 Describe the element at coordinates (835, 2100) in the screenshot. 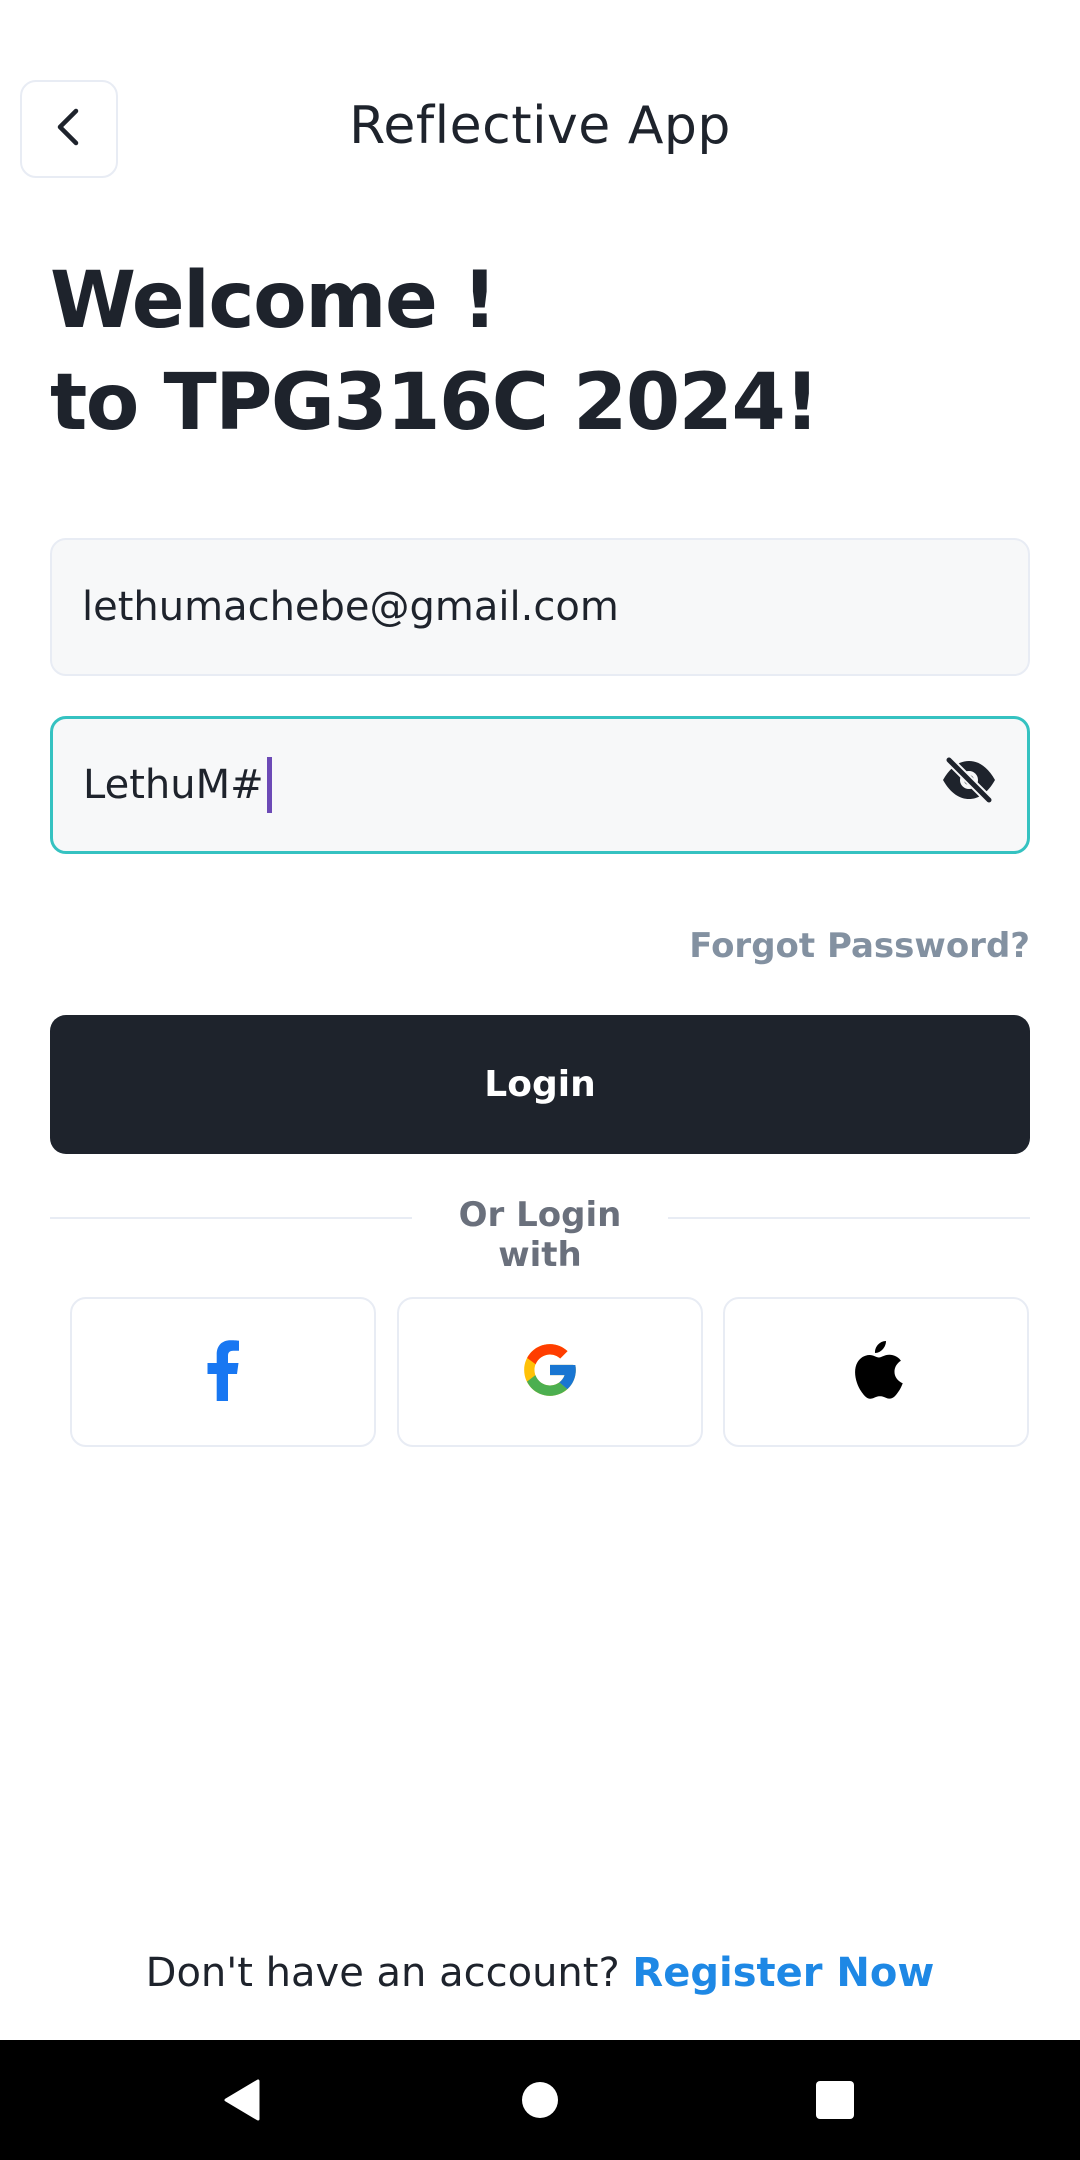

I see `nav-recents-icon` at that location.